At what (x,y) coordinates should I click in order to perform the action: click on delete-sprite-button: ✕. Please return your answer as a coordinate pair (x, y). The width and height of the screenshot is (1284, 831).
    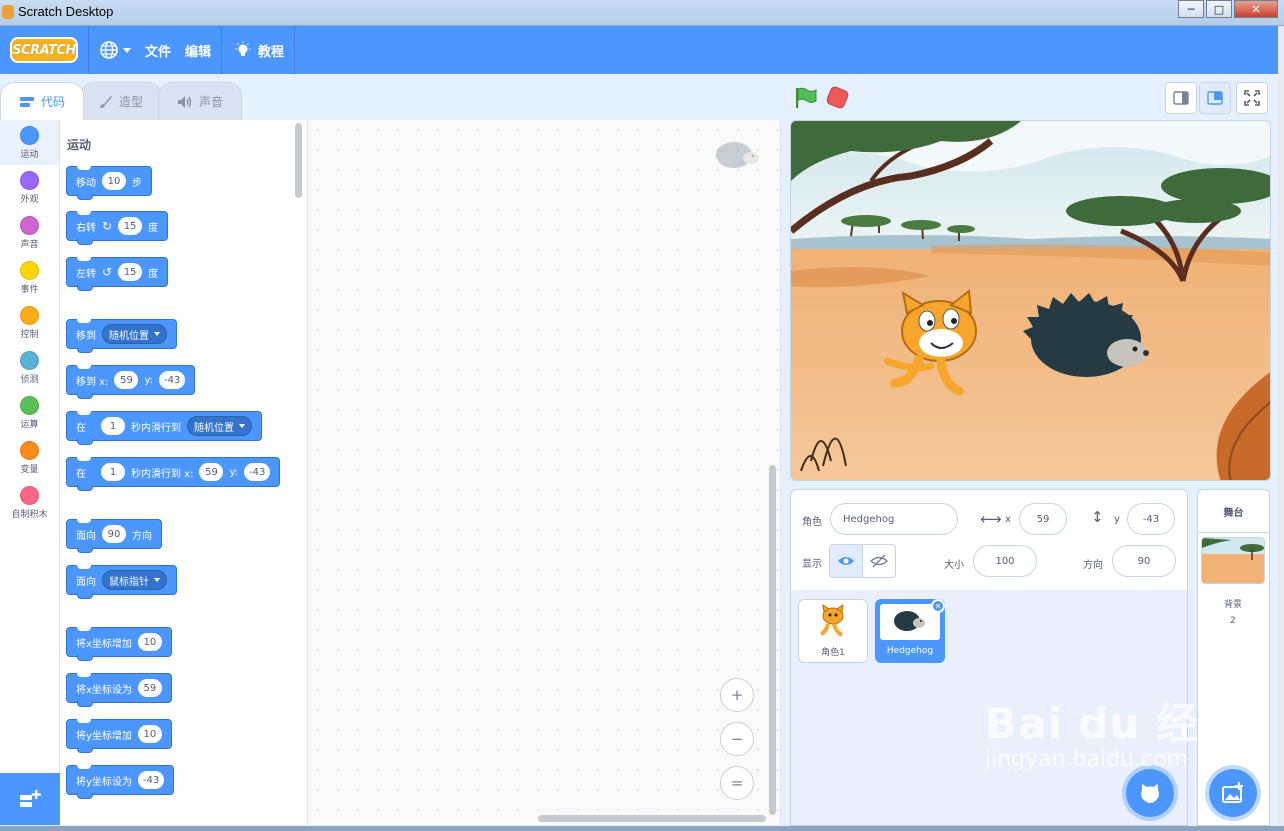
    Looking at the image, I should click on (938, 606).